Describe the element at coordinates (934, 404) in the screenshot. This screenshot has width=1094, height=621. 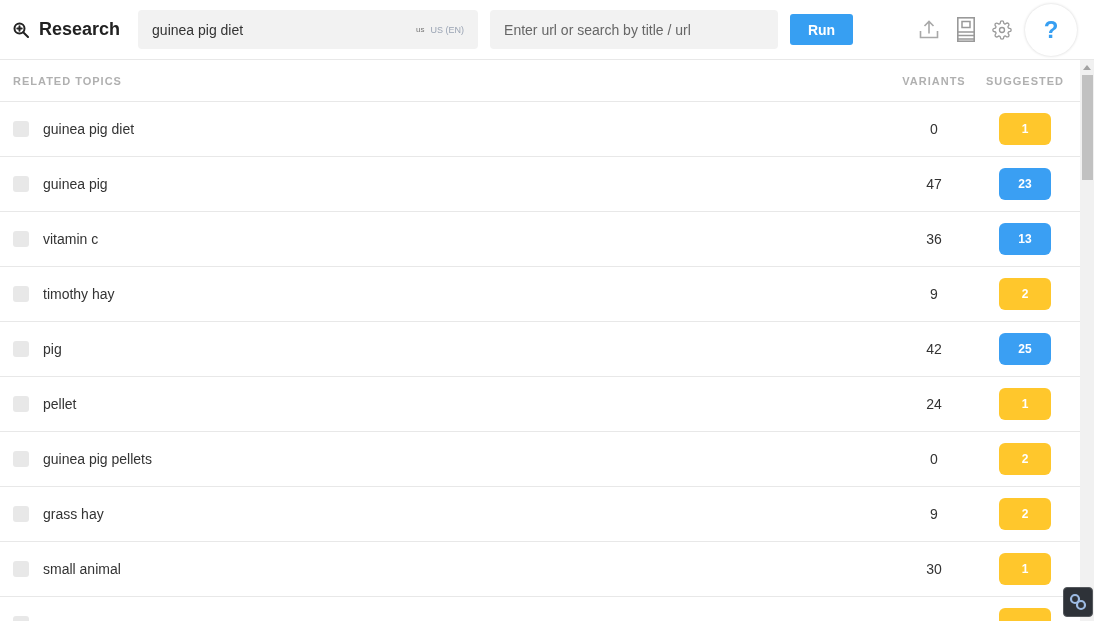
I see `variant-count: 24` at that location.